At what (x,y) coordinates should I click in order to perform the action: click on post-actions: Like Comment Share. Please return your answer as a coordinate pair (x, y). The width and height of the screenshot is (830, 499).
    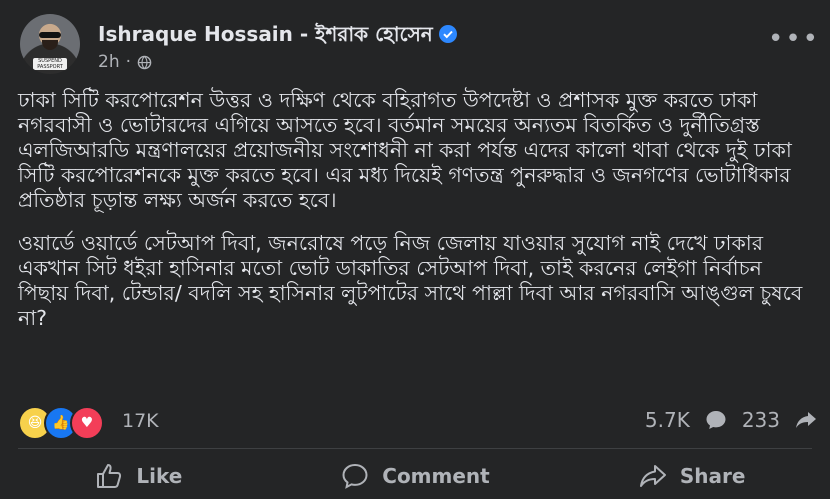
    Looking at the image, I should click on (415, 475).